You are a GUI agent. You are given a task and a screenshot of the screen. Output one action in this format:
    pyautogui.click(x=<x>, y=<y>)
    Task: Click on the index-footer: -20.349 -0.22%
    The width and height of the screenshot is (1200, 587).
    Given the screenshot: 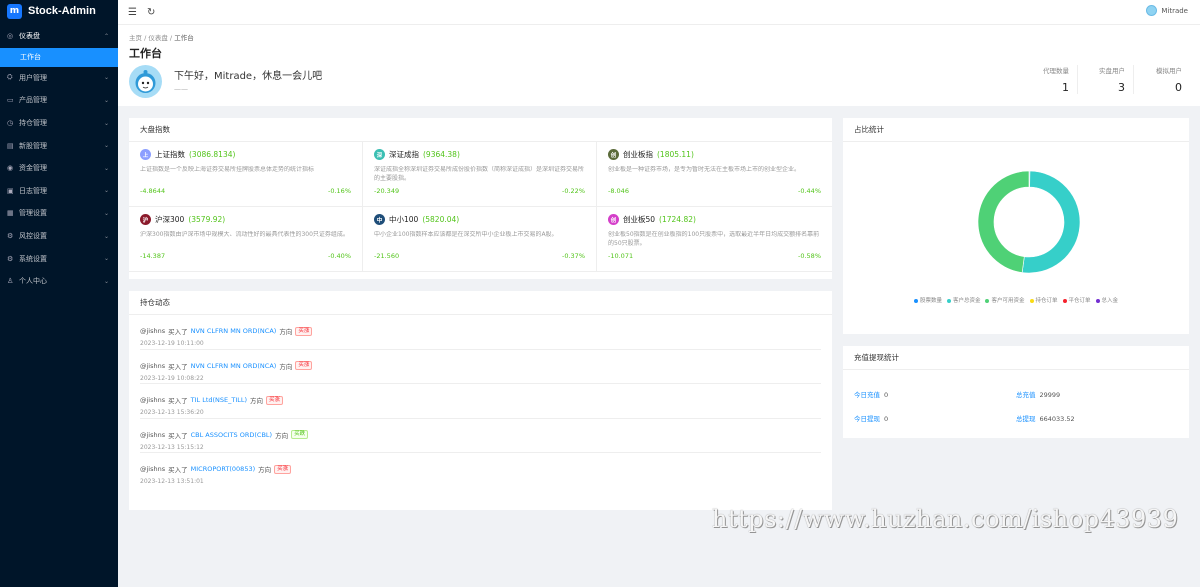 What is the action you would take?
    pyautogui.click(x=479, y=191)
    